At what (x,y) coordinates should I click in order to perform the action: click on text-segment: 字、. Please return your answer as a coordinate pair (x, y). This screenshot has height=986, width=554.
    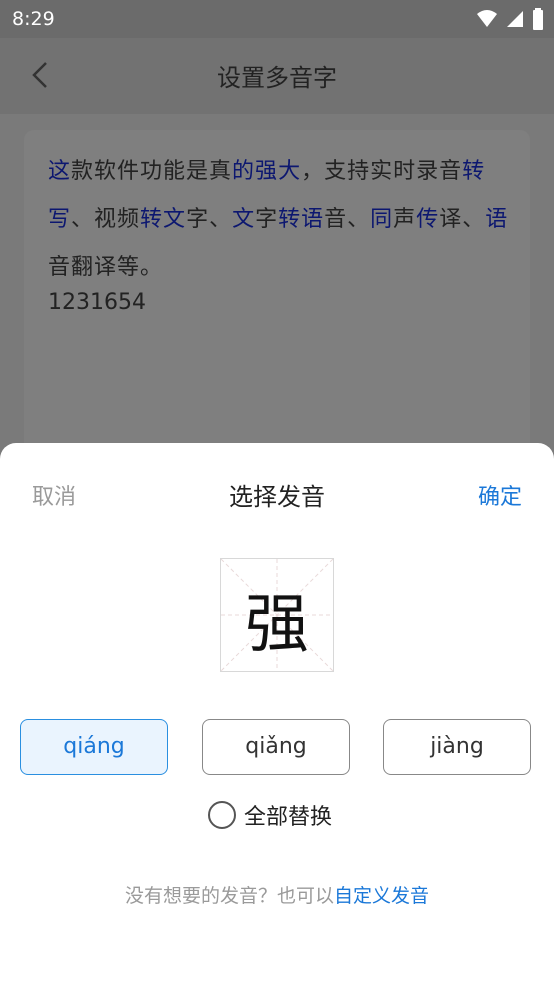
    Looking at the image, I should click on (209, 219).